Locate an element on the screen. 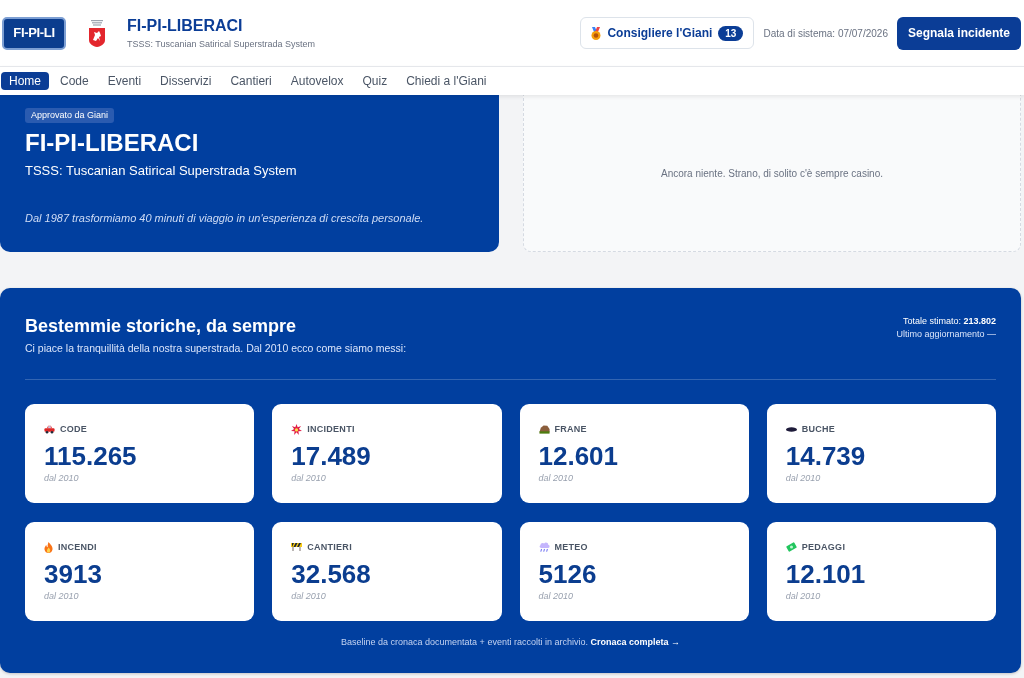  burst-icon is located at coordinates (297, 429).